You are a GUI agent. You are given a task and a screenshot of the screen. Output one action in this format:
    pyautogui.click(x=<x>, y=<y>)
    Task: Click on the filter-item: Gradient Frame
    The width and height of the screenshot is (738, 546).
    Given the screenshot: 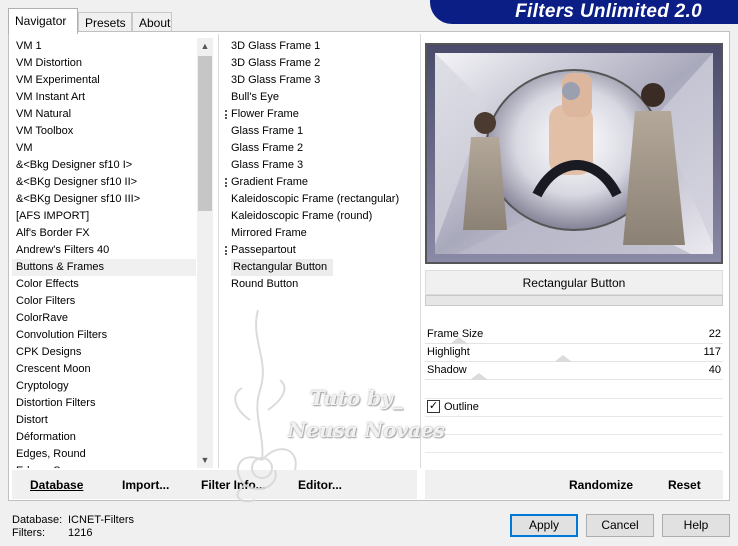 What is the action you would take?
    pyautogui.click(x=321, y=182)
    